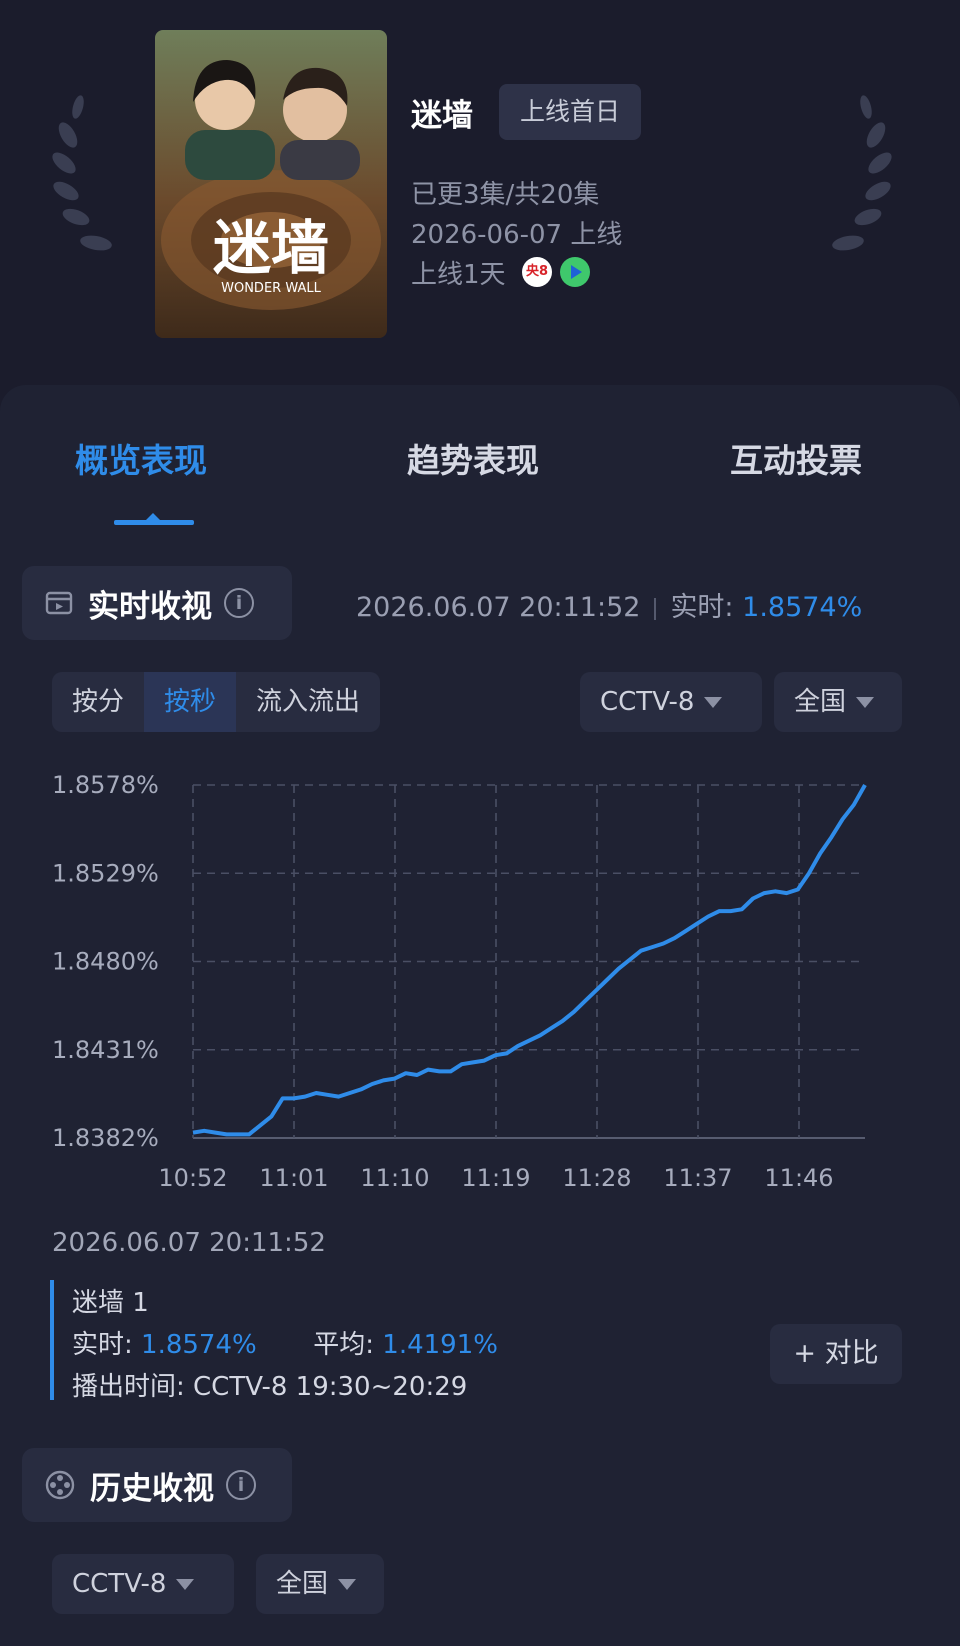 The height and width of the screenshot is (1646, 960). What do you see at coordinates (293, 1178) in the screenshot?
I see `x-tick-label: 11:01` at bounding box center [293, 1178].